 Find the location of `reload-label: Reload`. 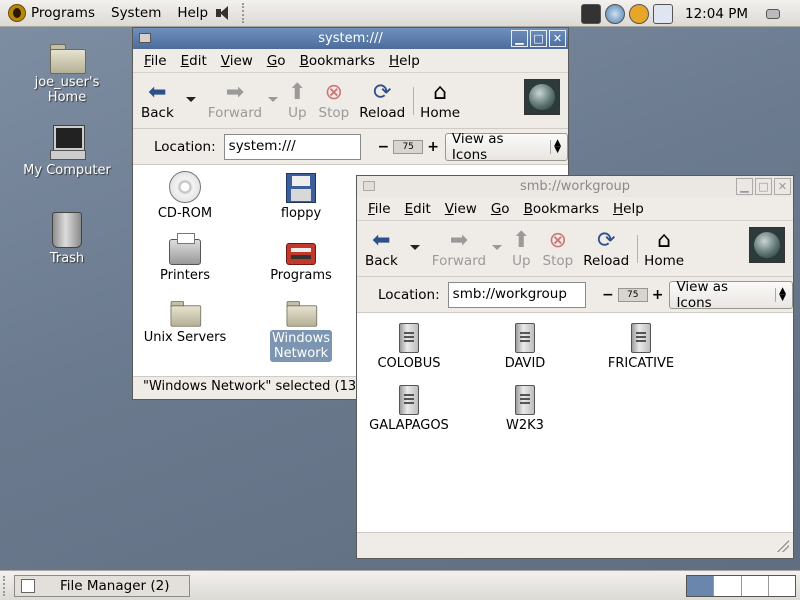

reload-label: Reload is located at coordinates (606, 261).